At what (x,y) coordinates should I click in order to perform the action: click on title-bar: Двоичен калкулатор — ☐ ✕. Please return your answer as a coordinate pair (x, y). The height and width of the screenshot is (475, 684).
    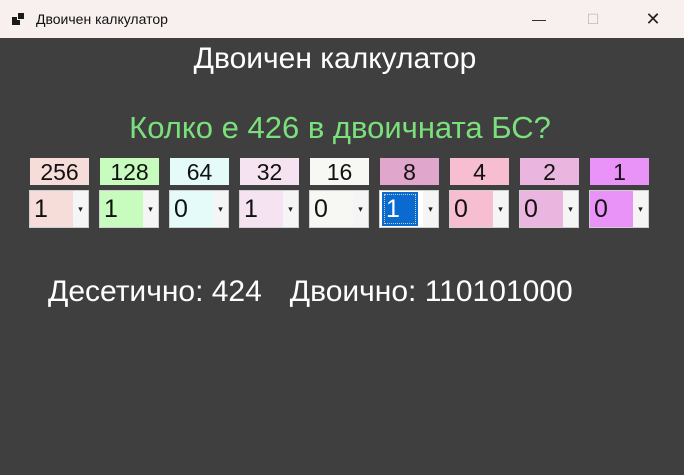
    Looking at the image, I should click on (342, 19).